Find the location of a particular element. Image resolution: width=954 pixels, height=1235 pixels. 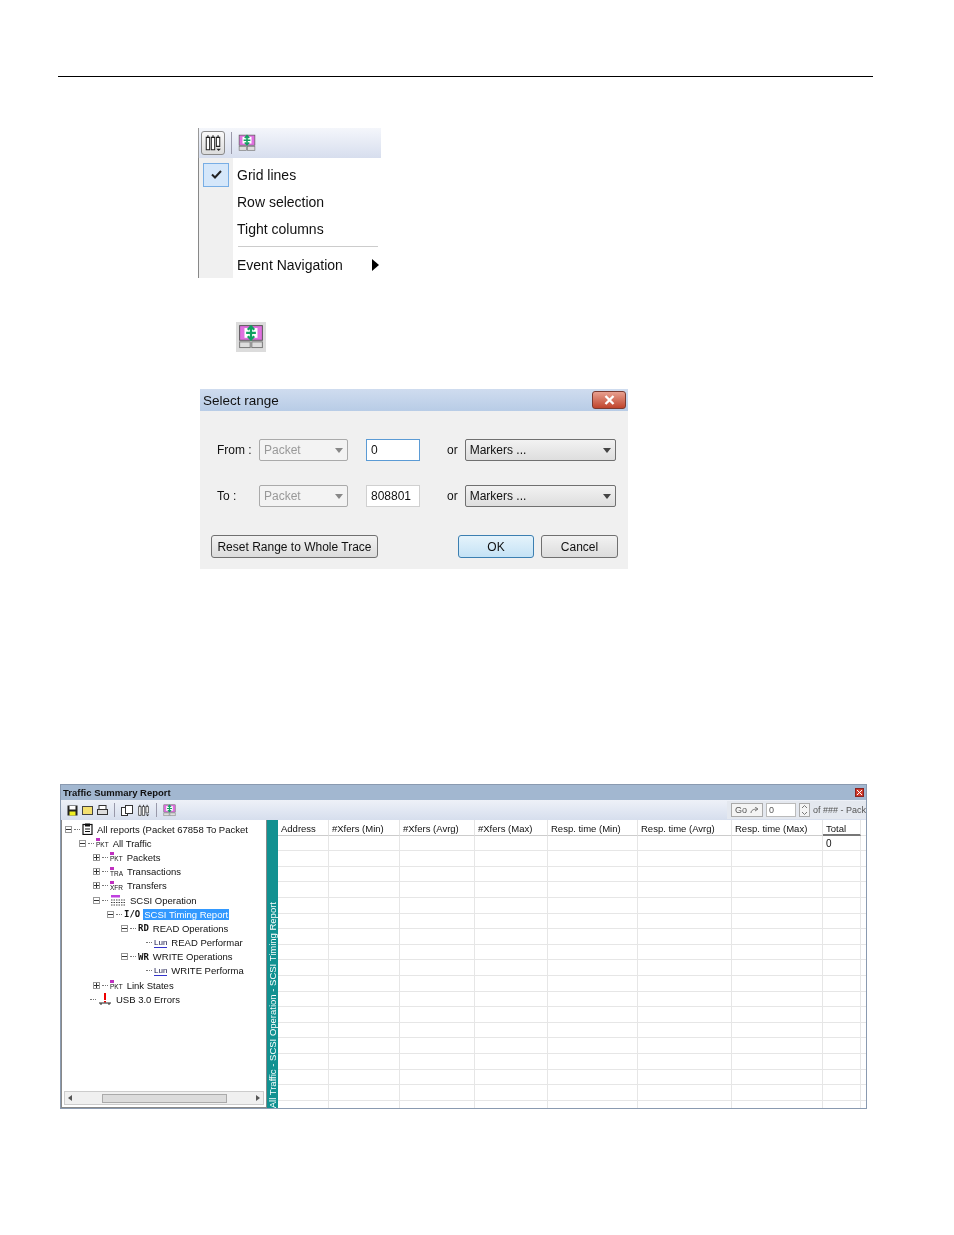

dialog-button: Reset Range to Whole Trace is located at coordinates (294, 546).